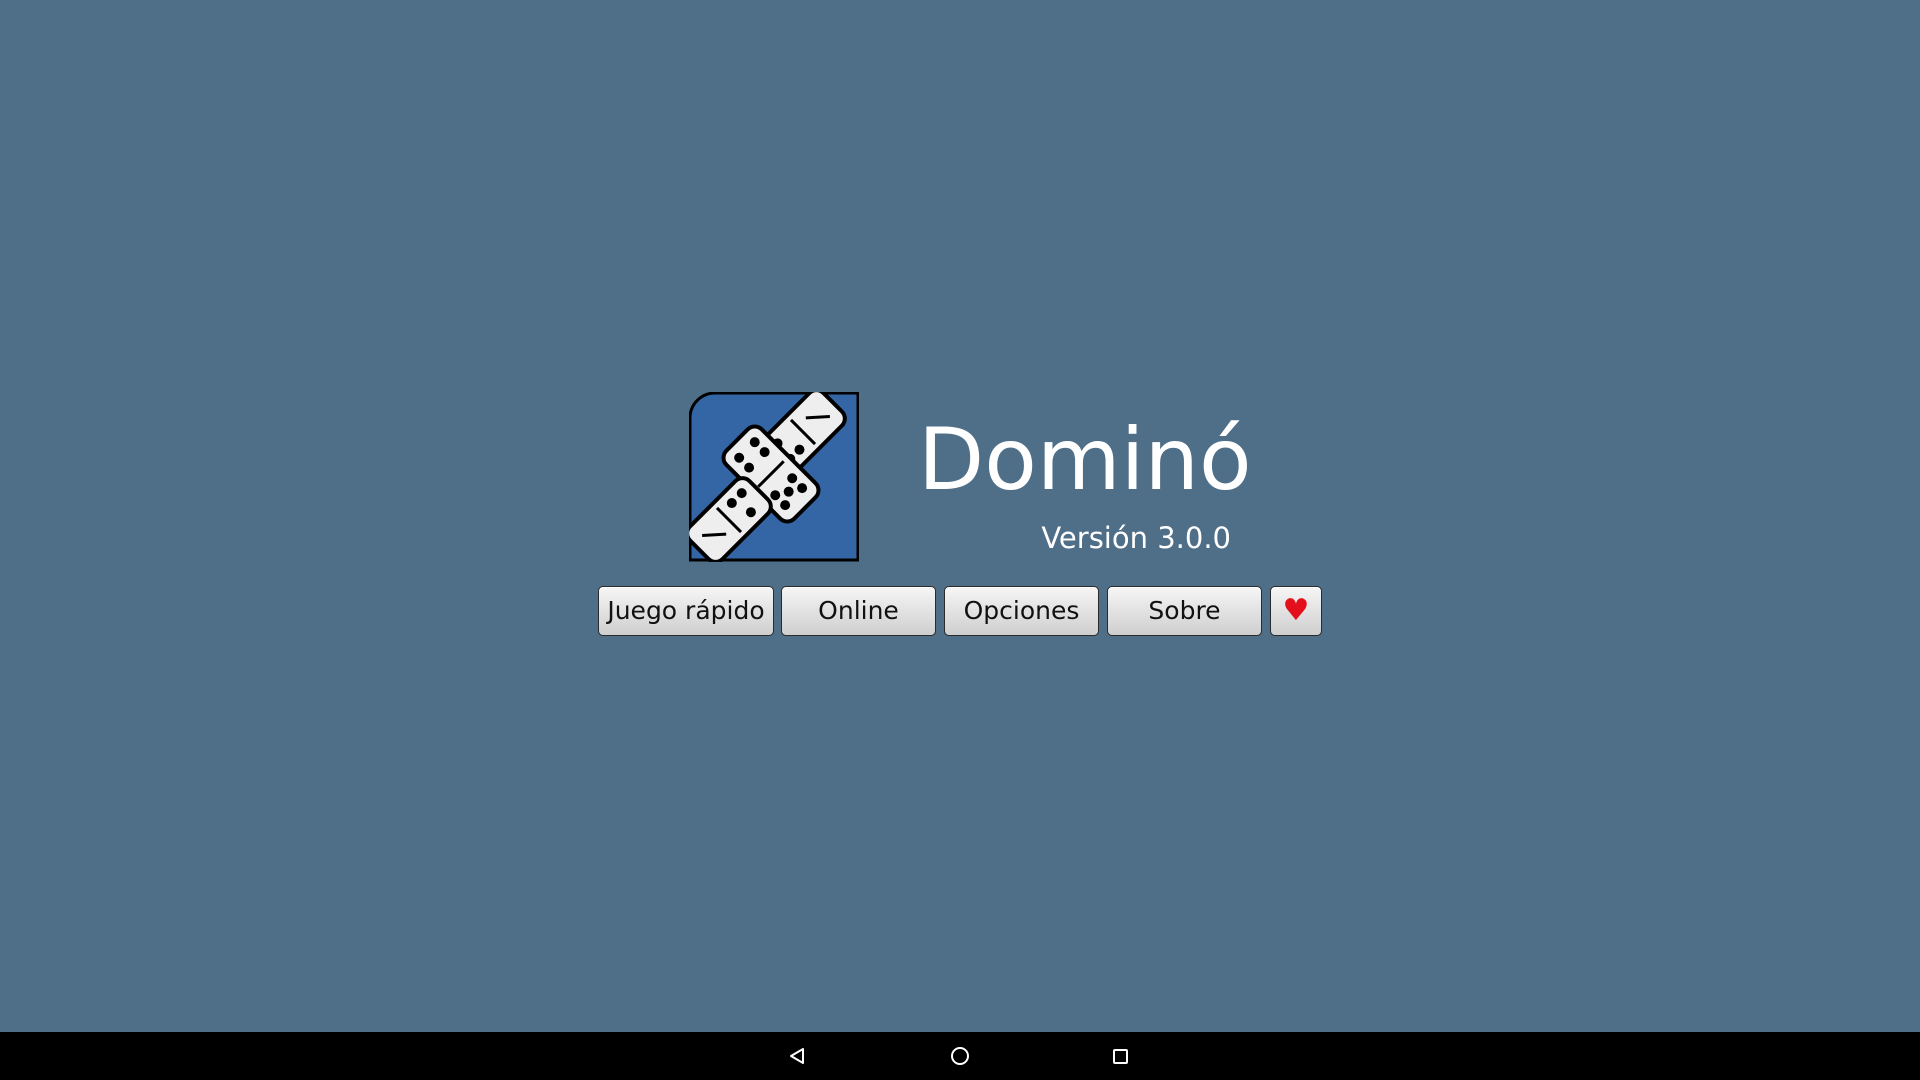  I want to click on home-icon, so click(960, 1056).